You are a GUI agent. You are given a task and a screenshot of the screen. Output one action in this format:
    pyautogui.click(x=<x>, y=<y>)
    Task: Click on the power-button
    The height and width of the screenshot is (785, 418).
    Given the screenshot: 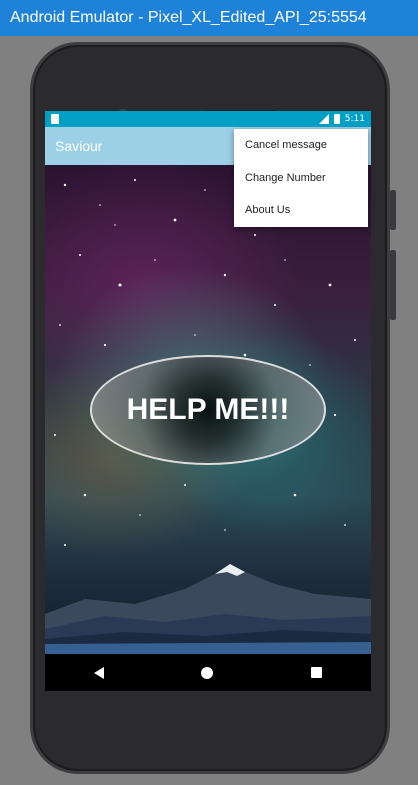 What is the action you would take?
    pyautogui.click(x=393, y=210)
    